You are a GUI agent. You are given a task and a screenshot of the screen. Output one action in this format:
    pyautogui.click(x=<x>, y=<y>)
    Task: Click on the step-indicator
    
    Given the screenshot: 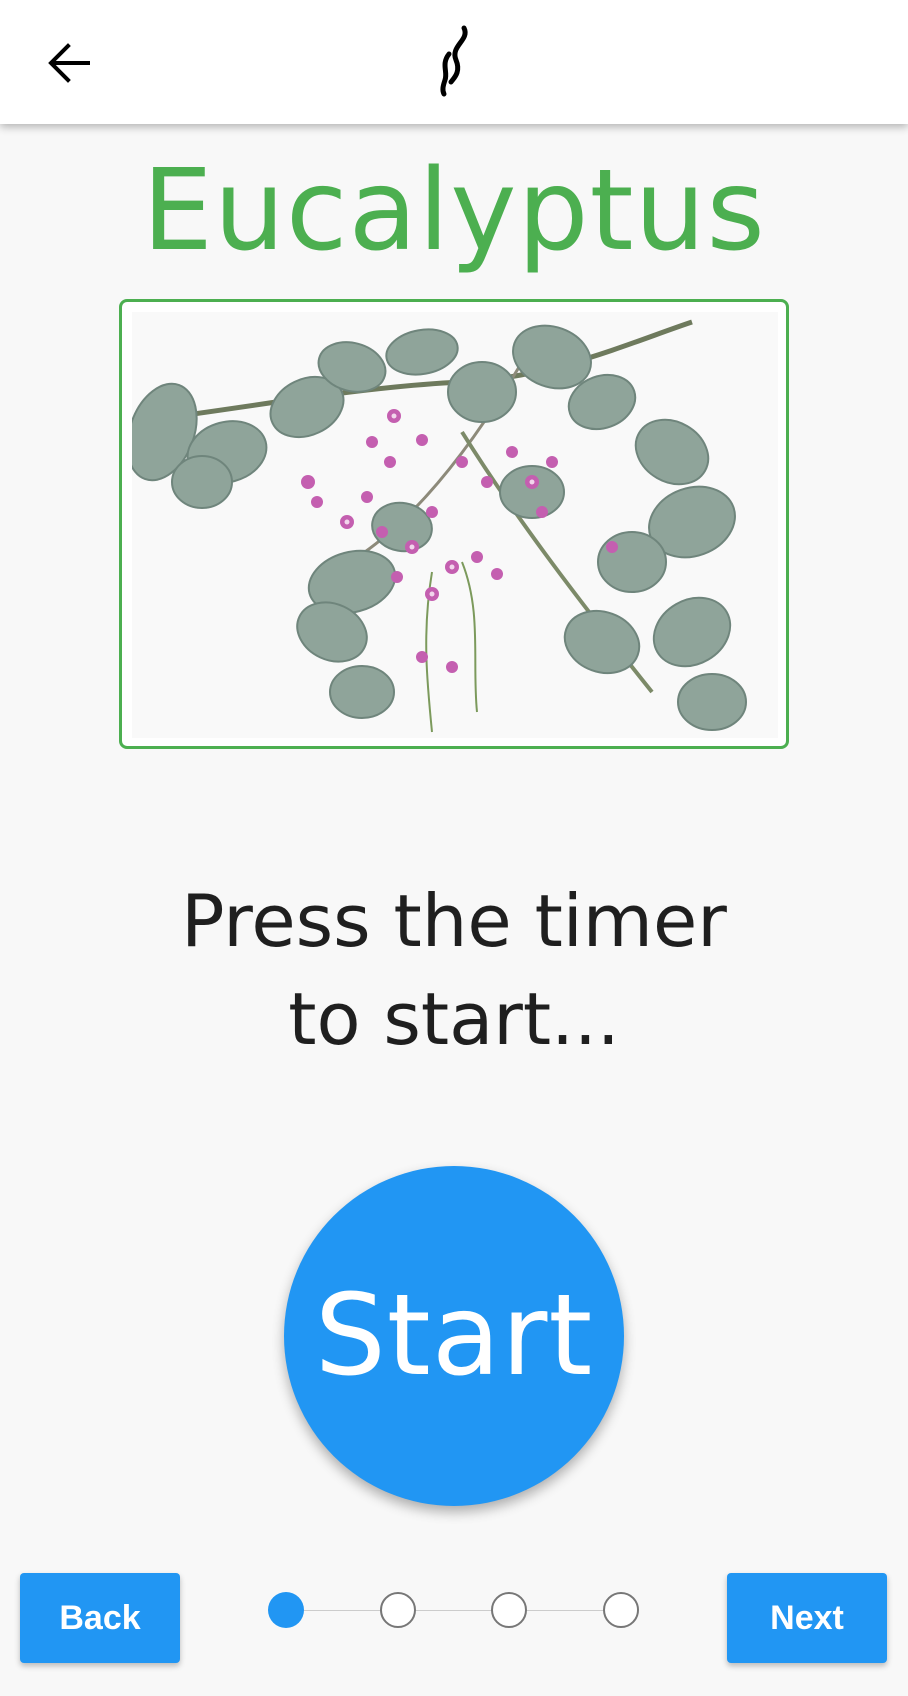 What is the action you would take?
    pyautogui.click(x=454, y=1611)
    